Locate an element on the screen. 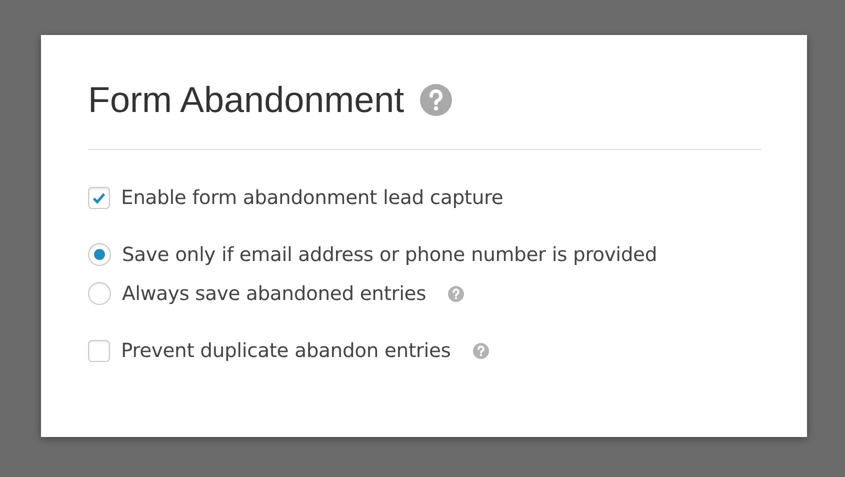 This screenshot has height=477, width=845. option-label: Save only if email address or phone number is provided is located at coordinates (390, 254).